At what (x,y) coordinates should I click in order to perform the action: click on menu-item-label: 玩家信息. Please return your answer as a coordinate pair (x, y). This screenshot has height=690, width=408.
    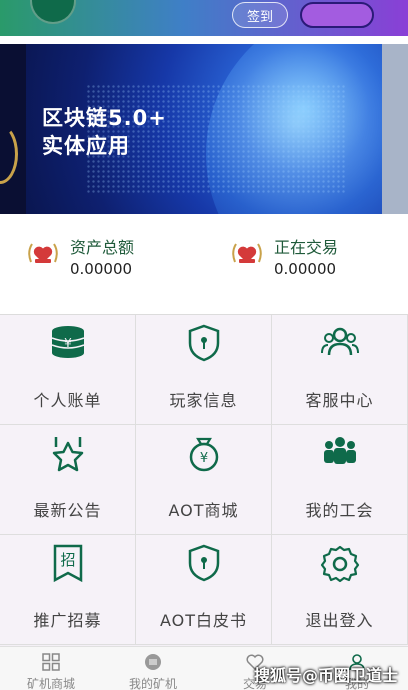
    Looking at the image, I should click on (203, 400).